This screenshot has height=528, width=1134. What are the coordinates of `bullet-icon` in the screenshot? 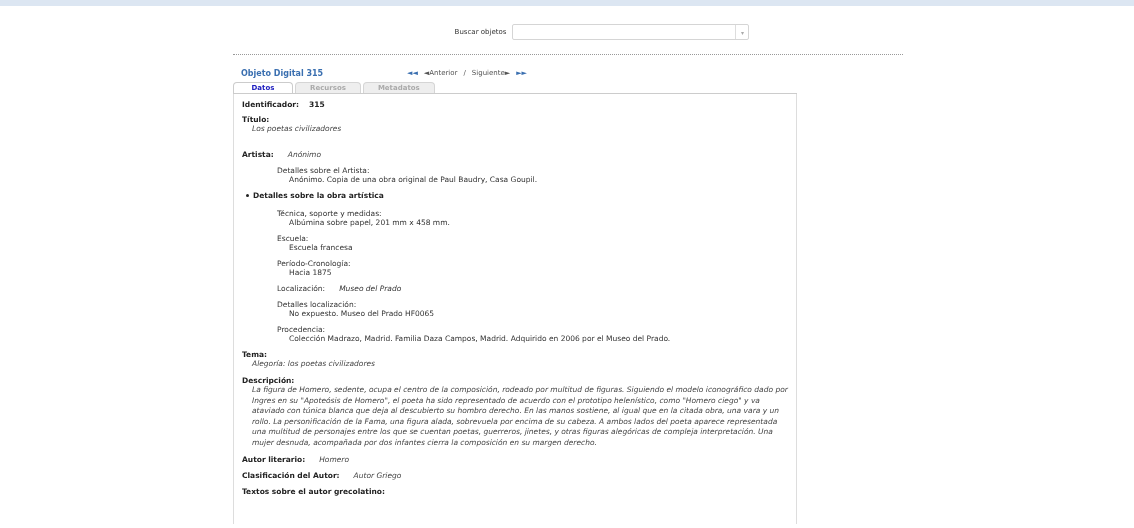 It's located at (247, 195).